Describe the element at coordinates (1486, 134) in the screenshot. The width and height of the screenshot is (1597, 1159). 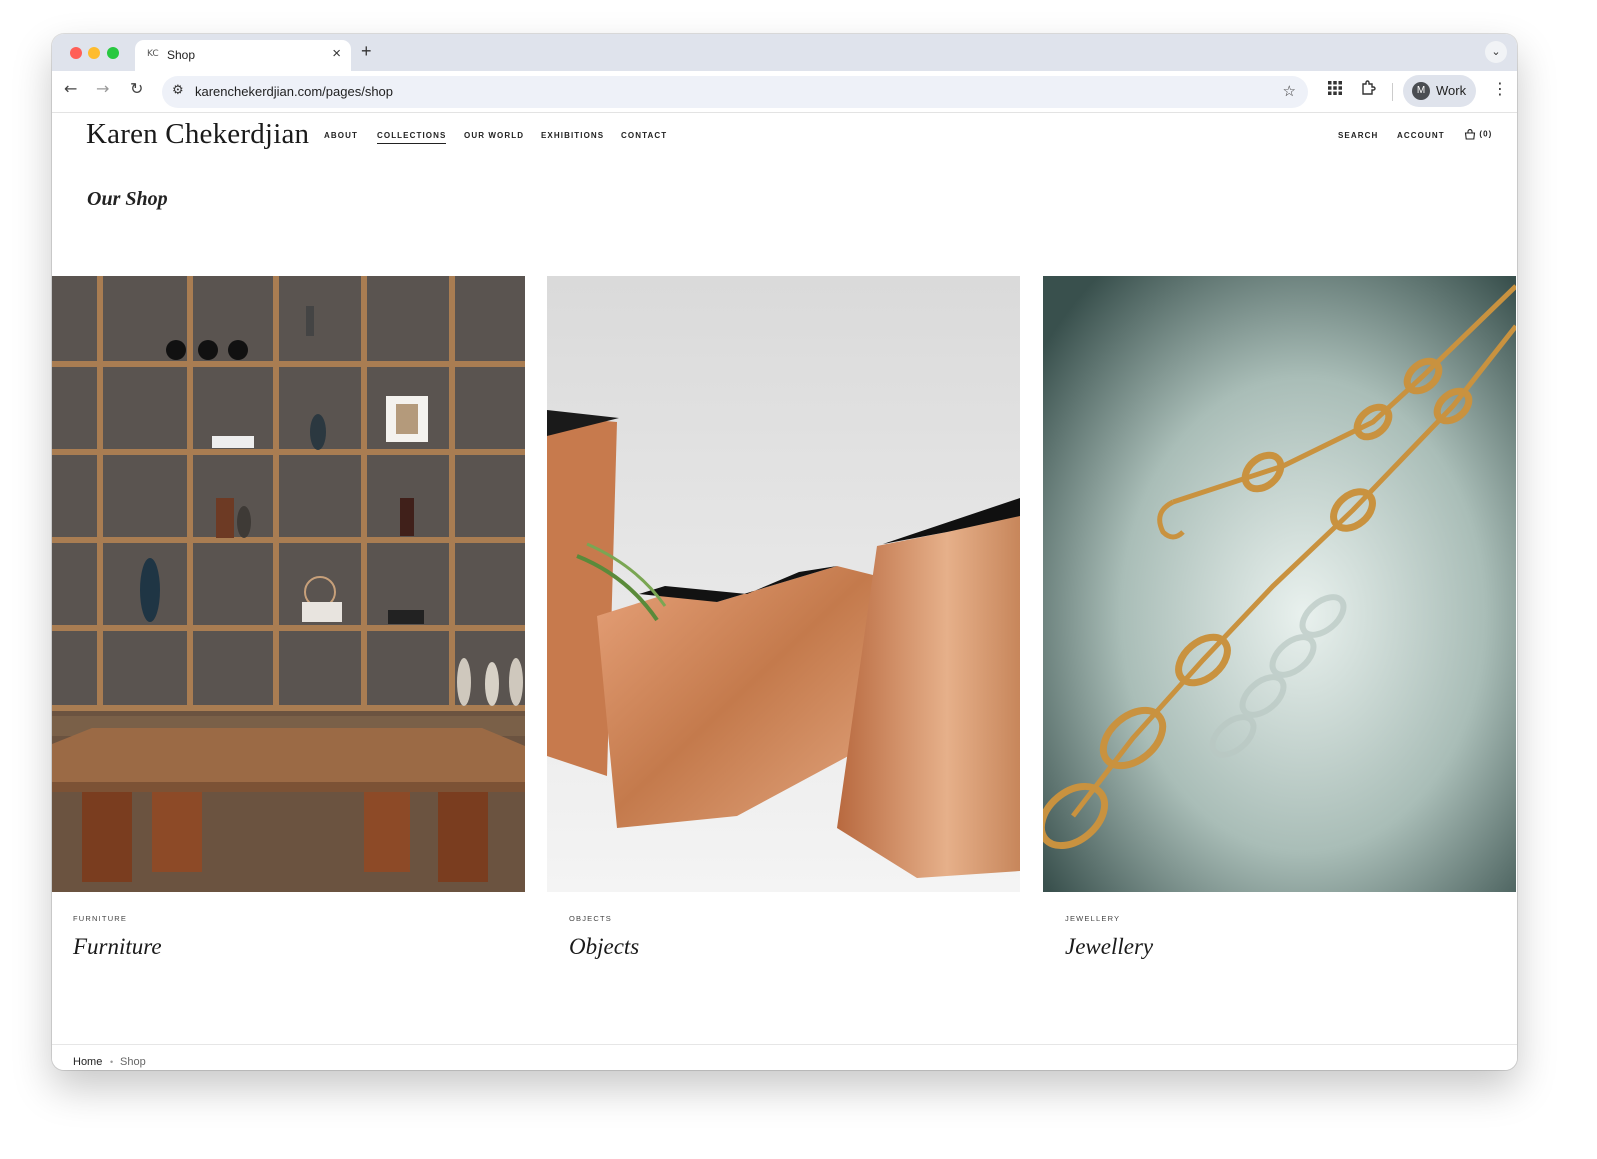
I see `cart-count: (0)` at that location.